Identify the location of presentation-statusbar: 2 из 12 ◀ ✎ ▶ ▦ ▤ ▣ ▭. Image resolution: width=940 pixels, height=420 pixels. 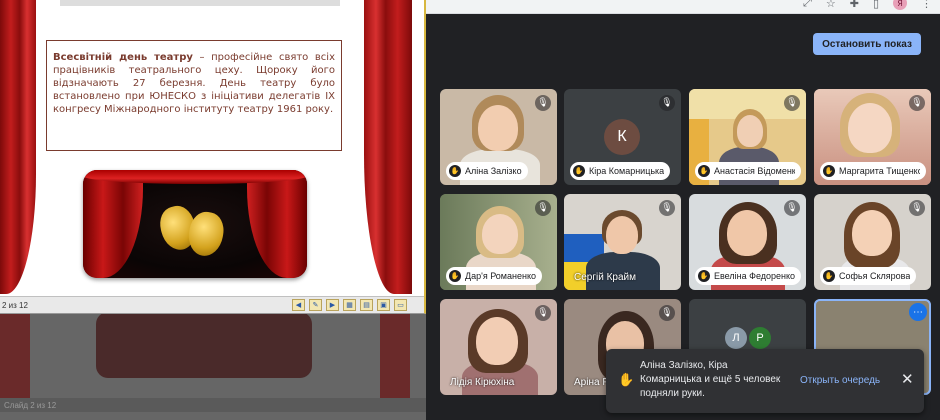
(212, 304).